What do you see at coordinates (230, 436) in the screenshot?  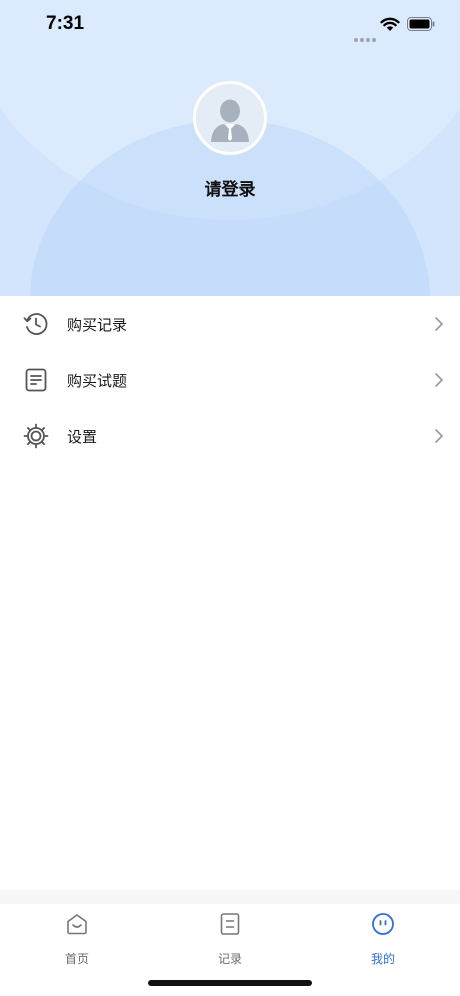 I see `menu-item-settings: 设置` at bounding box center [230, 436].